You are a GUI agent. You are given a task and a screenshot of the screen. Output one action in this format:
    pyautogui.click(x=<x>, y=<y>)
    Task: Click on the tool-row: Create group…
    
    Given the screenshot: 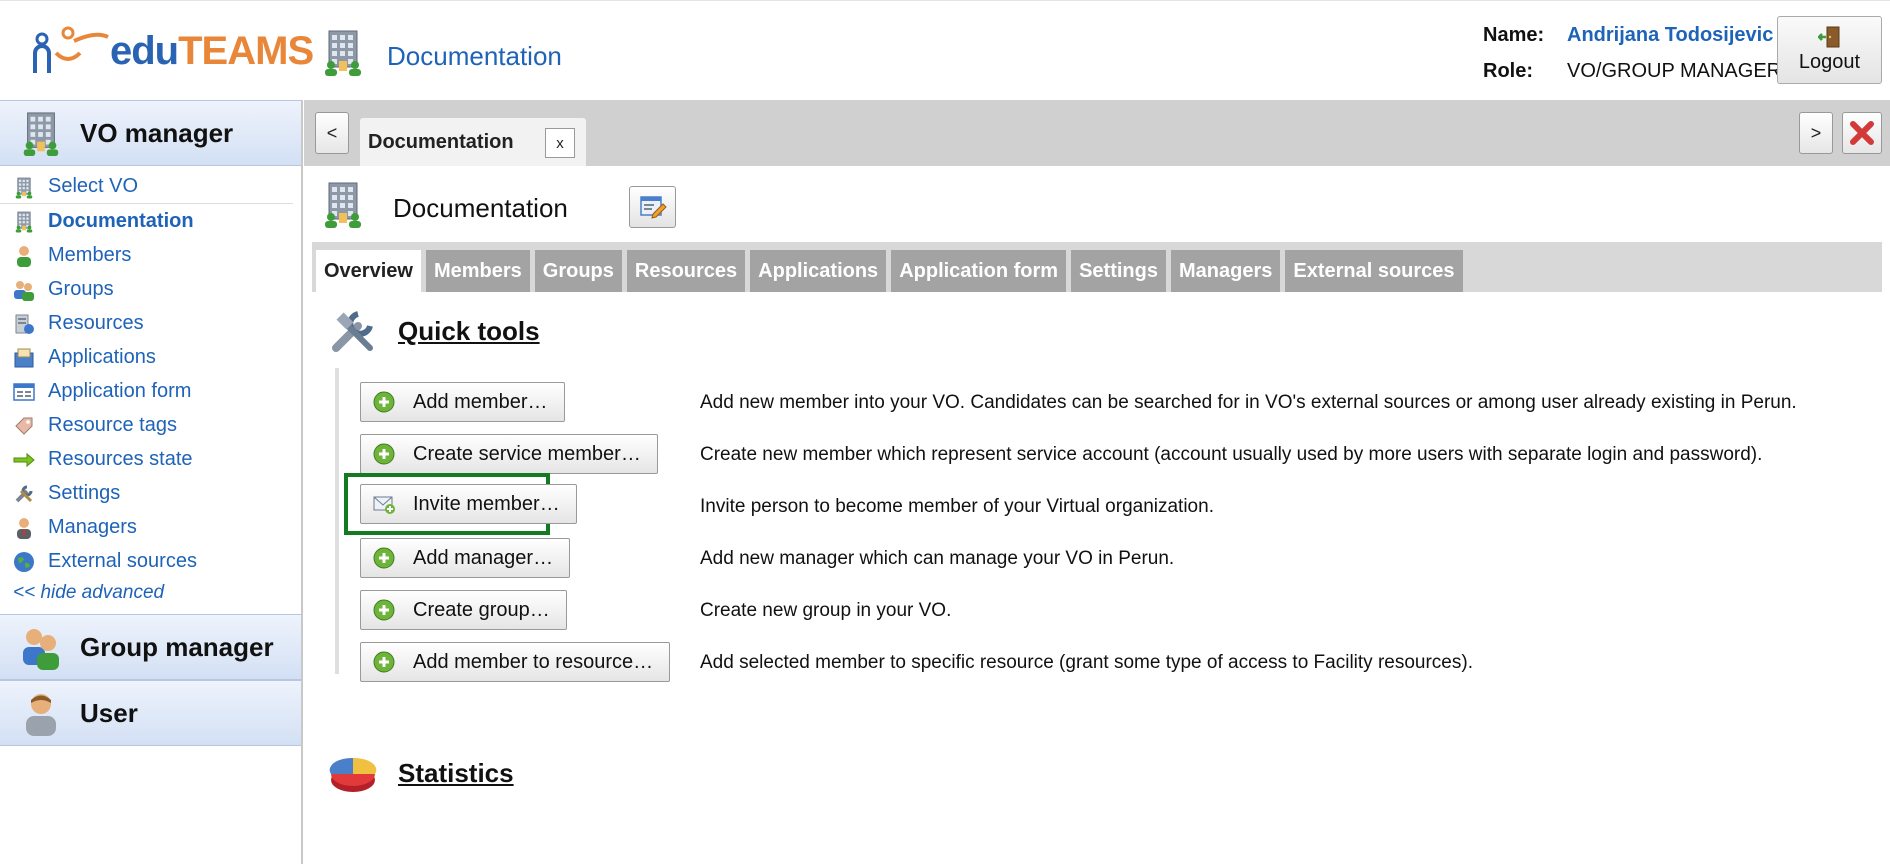 What is the action you would take?
    pyautogui.click(x=463, y=610)
    